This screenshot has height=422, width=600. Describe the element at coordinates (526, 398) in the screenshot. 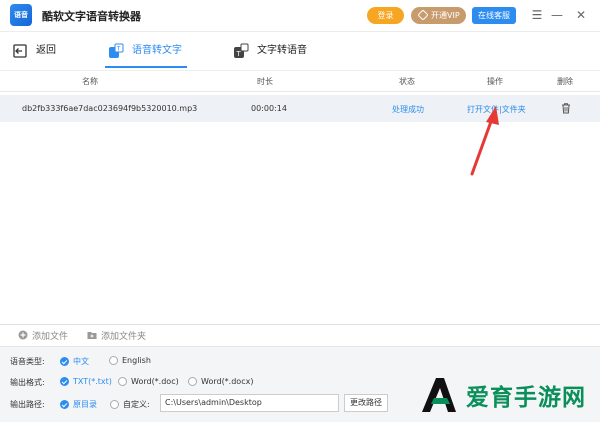

I see `watermark-text: 爱育手游网` at that location.